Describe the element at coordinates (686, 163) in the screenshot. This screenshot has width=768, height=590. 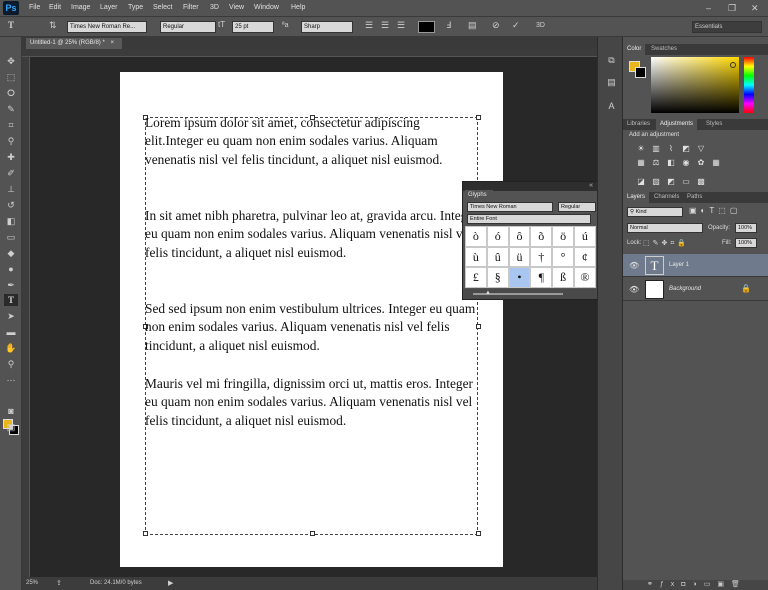
I see `photo-filter-icon: ◉` at that location.